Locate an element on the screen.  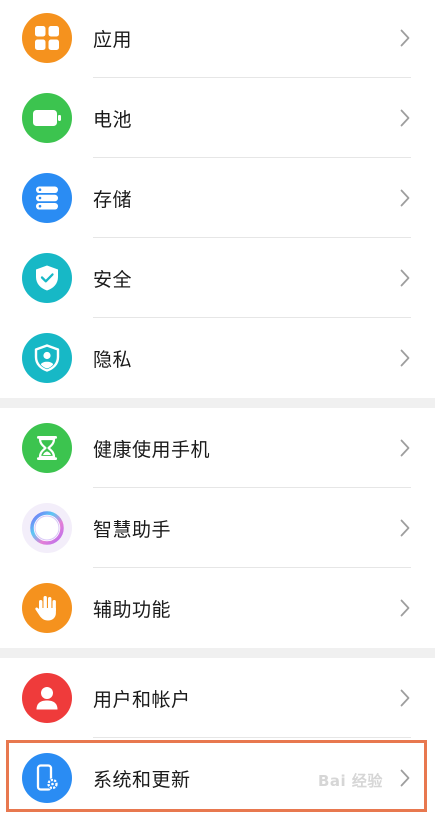
settings-item-storage: 存储 is located at coordinates (217, 198).